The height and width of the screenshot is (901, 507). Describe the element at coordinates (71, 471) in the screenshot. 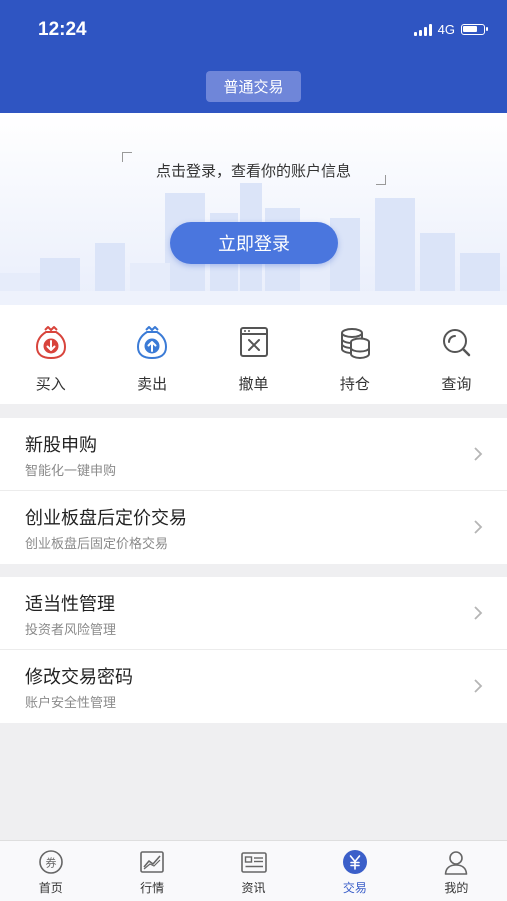

I see `menu-item-subtitle: 智能化一键申购` at that location.